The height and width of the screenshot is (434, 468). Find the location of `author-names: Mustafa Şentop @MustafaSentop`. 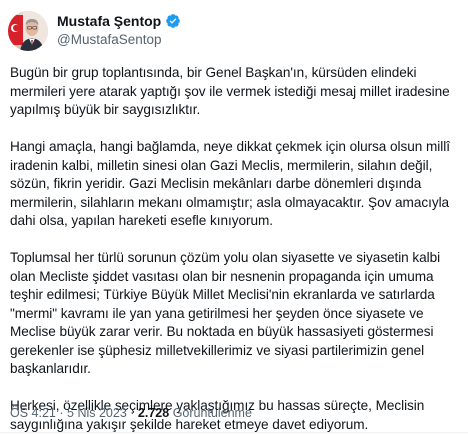

author-names: Mustafa Şentop @MustafaSentop is located at coordinates (119, 30).